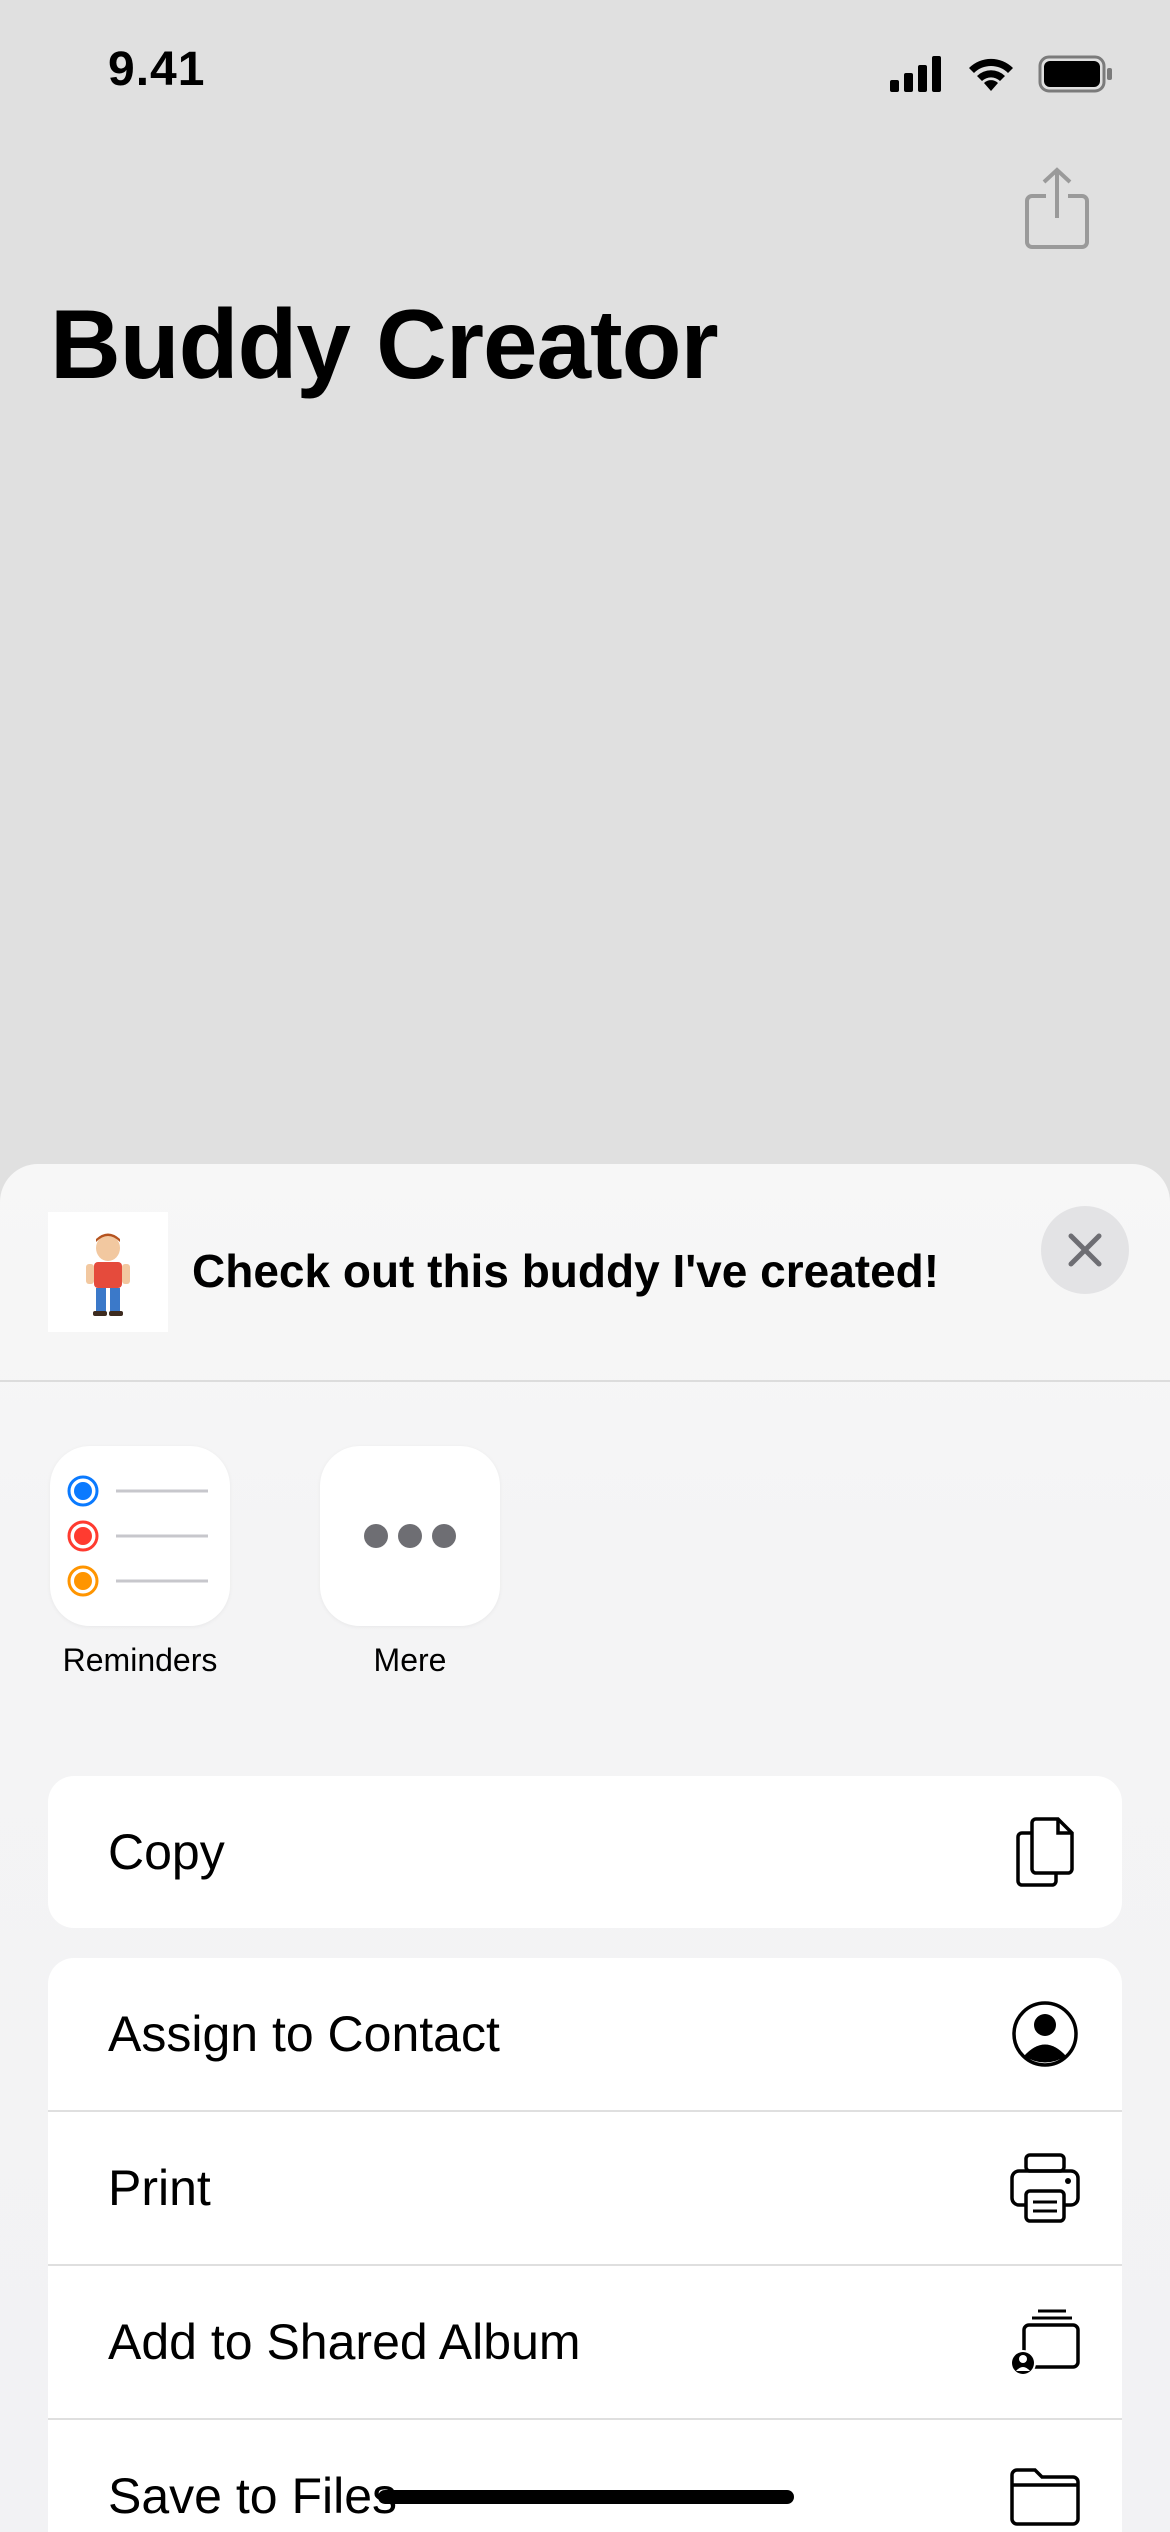  I want to click on action-label: Copy, so click(166, 1852).